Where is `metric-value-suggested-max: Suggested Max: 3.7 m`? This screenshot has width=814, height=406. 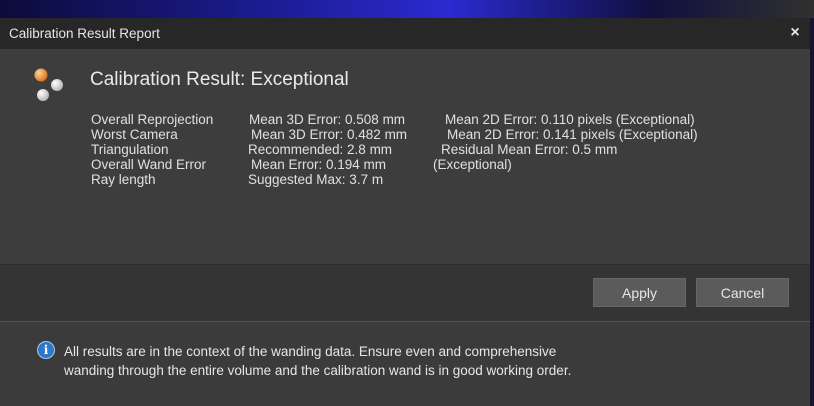
metric-value-suggested-max: Suggested Max: 3.7 m is located at coordinates (316, 179).